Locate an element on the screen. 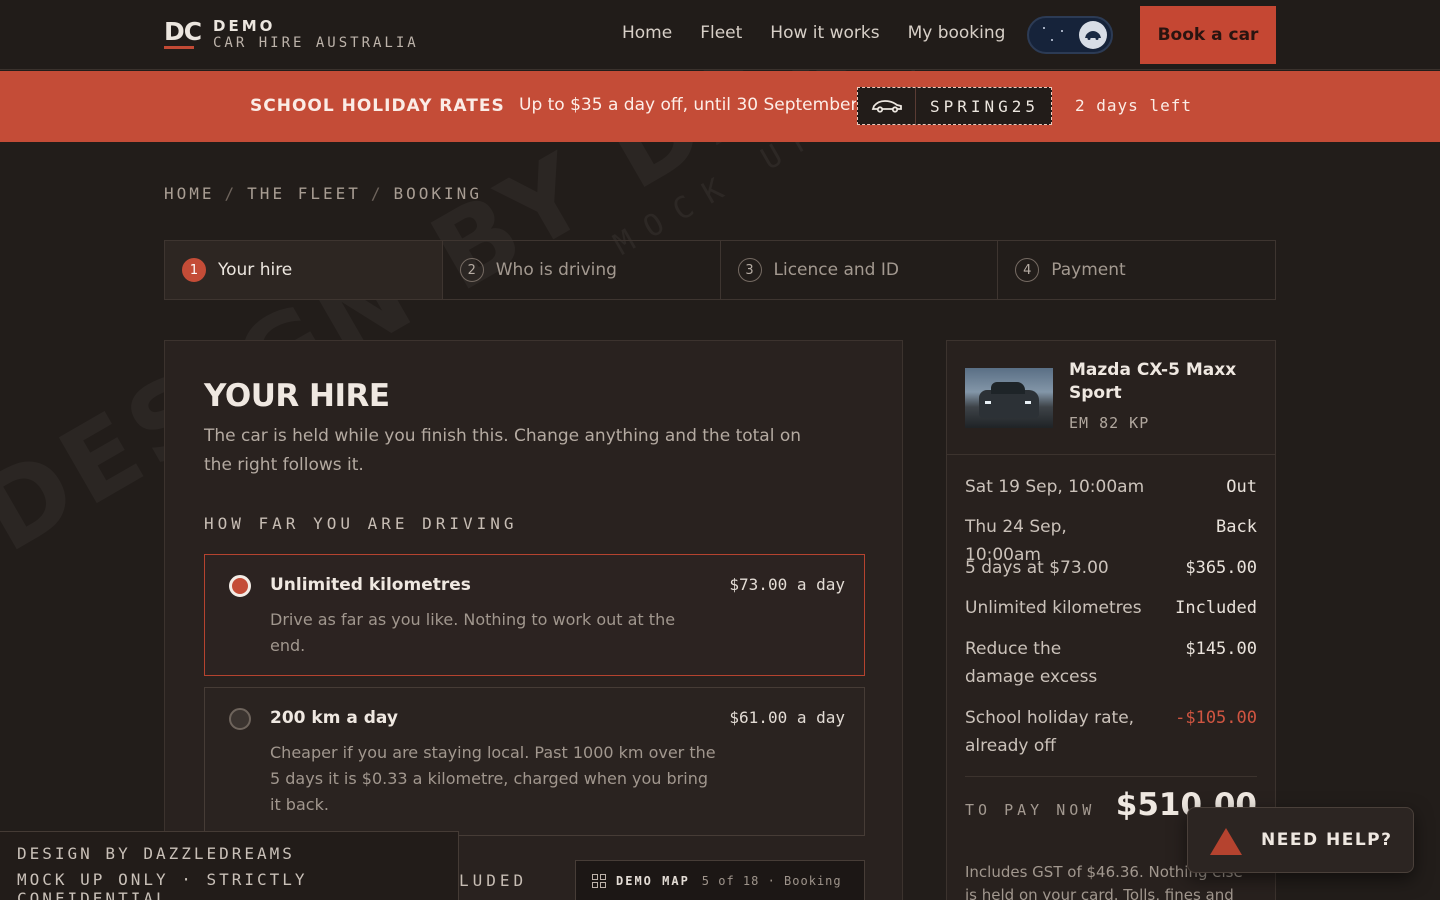 This screenshot has height=900, width=1440. grid-icon is located at coordinates (599, 880).